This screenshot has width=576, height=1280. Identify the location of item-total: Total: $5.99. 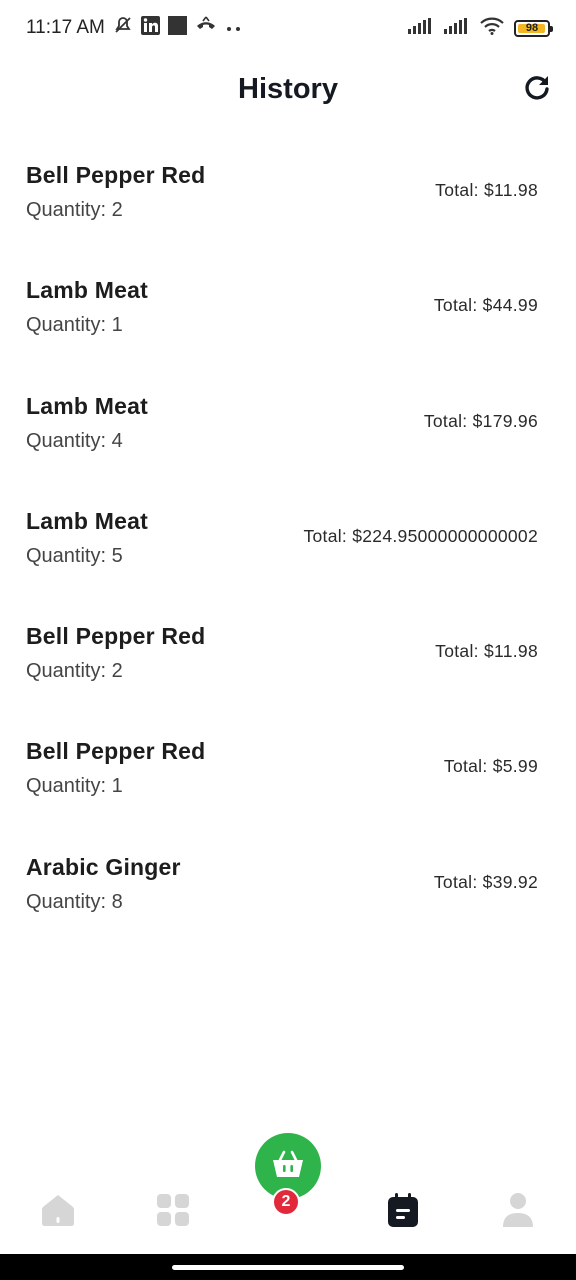
(490, 766).